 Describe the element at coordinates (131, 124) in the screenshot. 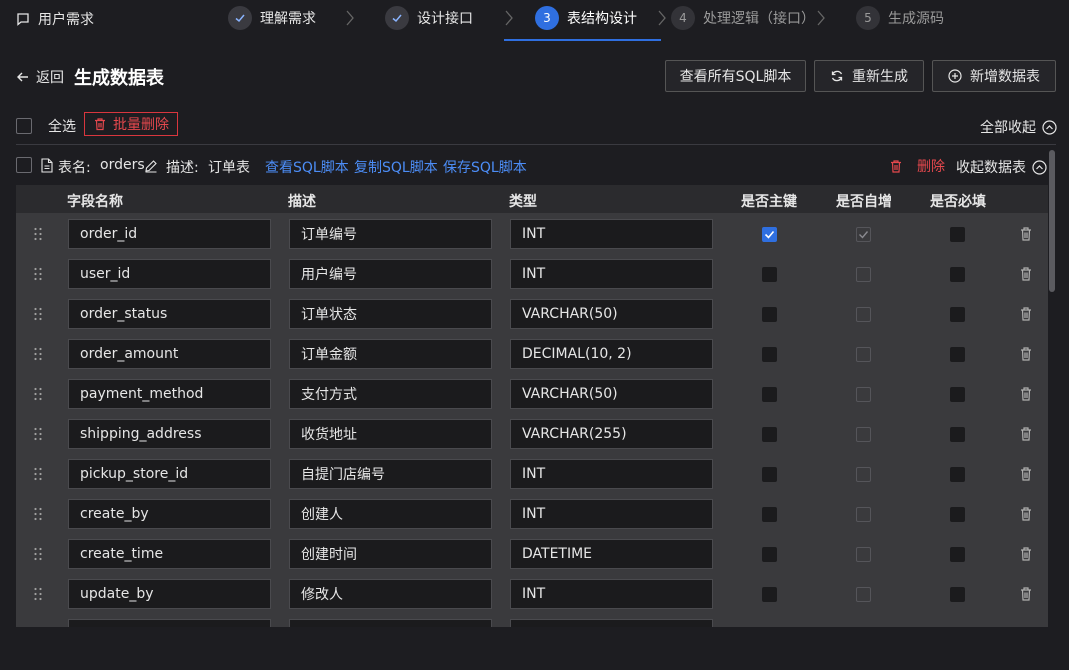

I see `batch-delete-button: 批量删除` at that location.